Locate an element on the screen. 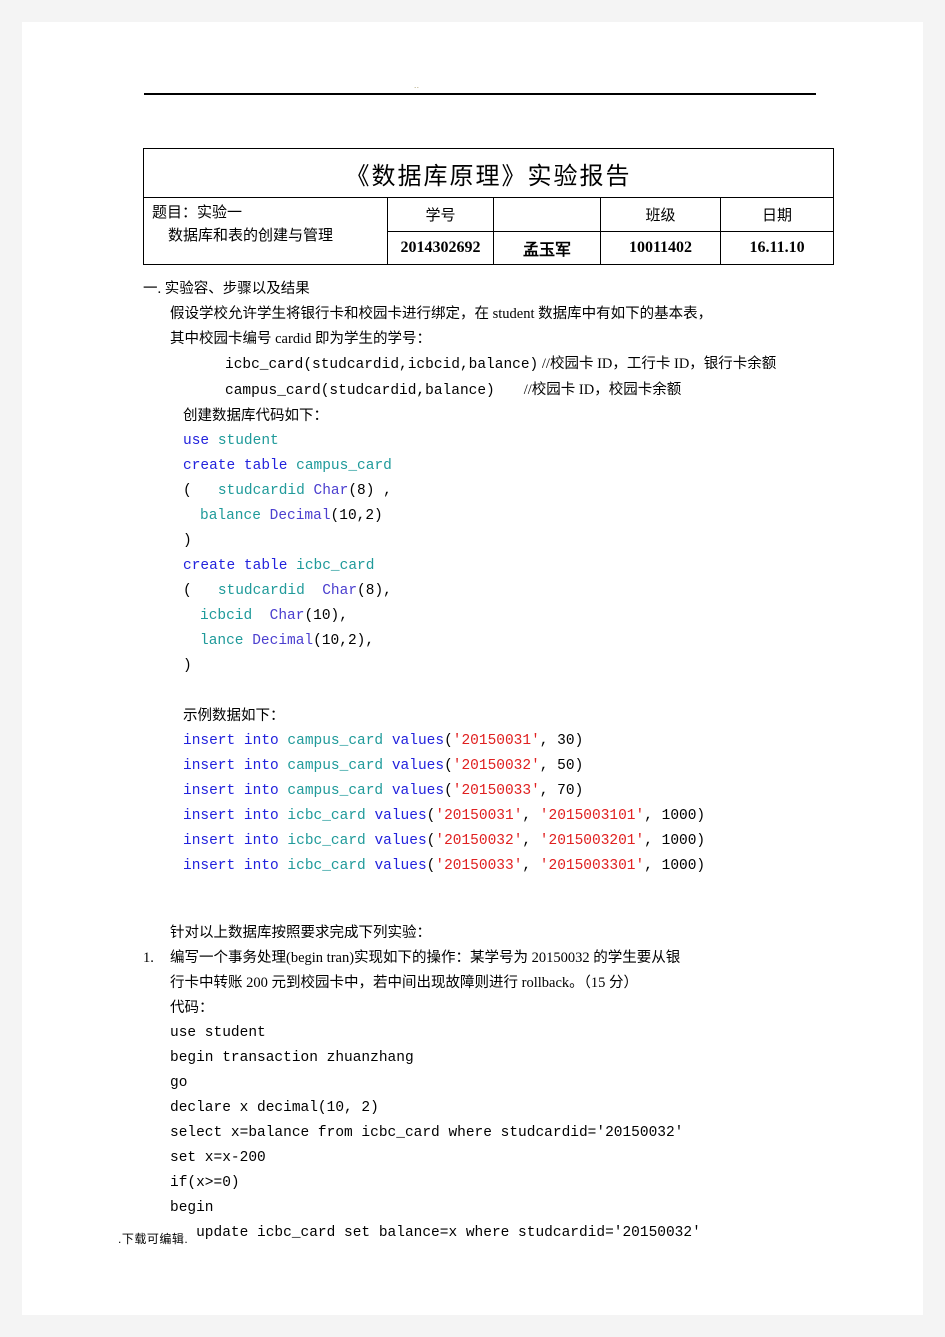  literal-rest-i3: , 1000) is located at coordinates (675, 866).